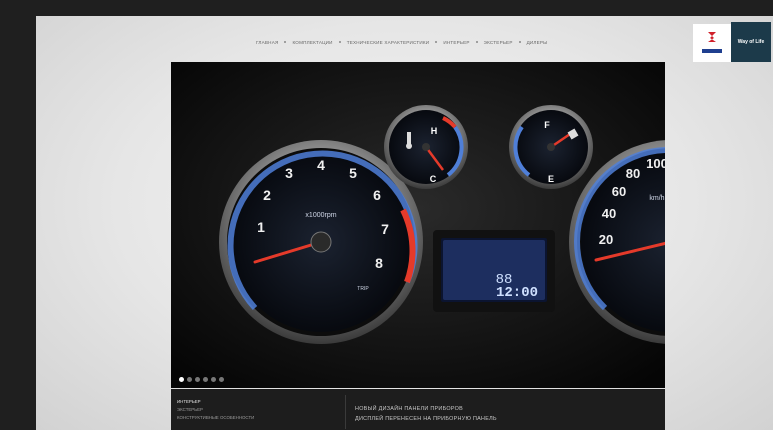 The width and height of the screenshot is (773, 430). Describe the element at coordinates (656, 198) in the screenshot. I see `speed-unit: km/h` at that location.